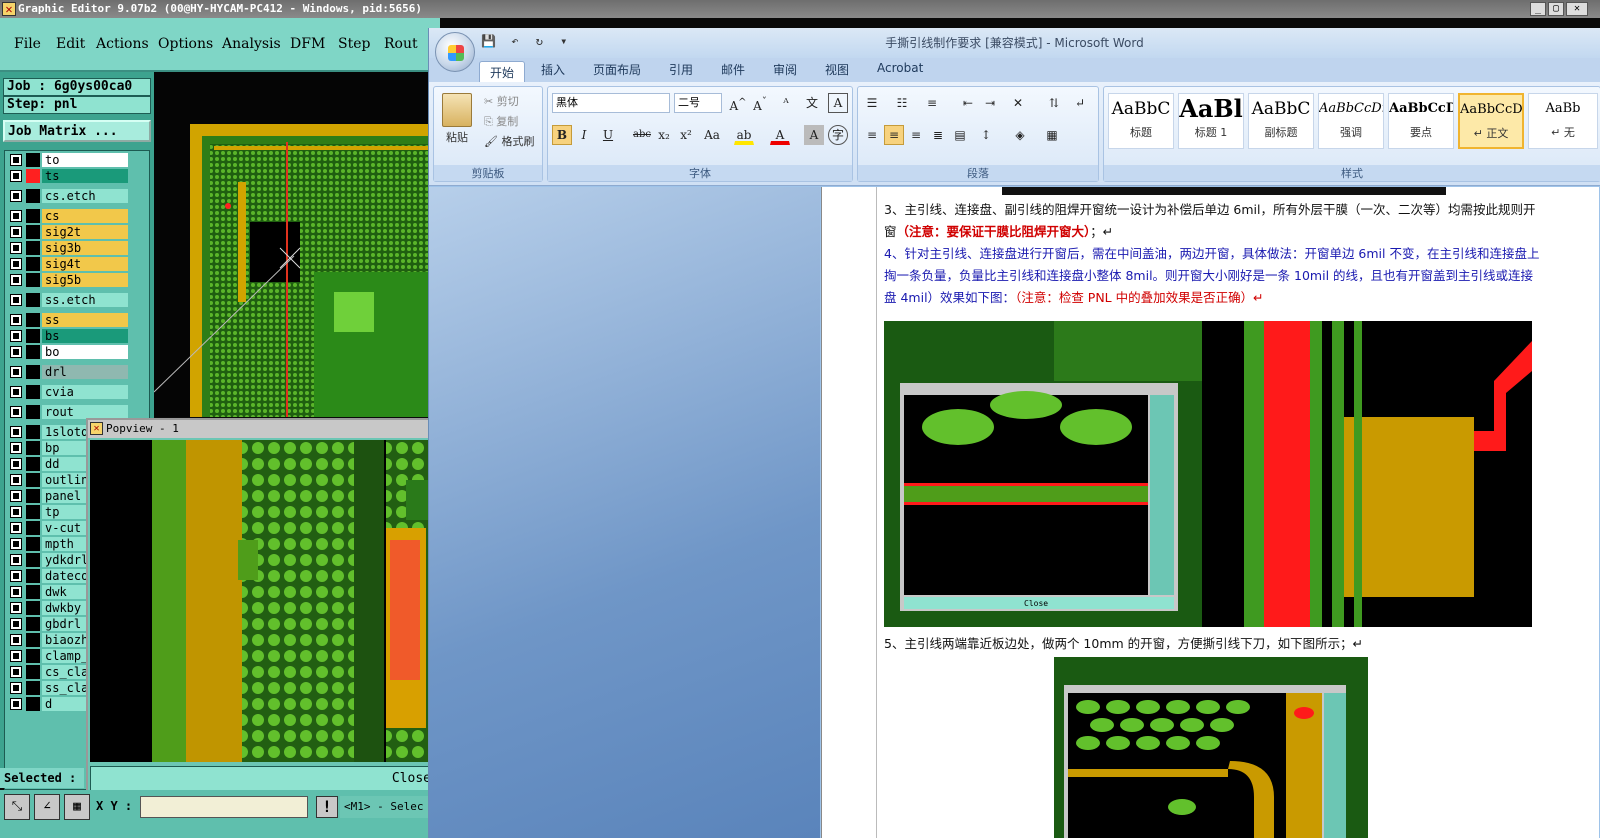 This screenshot has height=838, width=1600. What do you see at coordinates (251, 44) in the screenshot?
I see `menu-analysis: Analysis` at bounding box center [251, 44].